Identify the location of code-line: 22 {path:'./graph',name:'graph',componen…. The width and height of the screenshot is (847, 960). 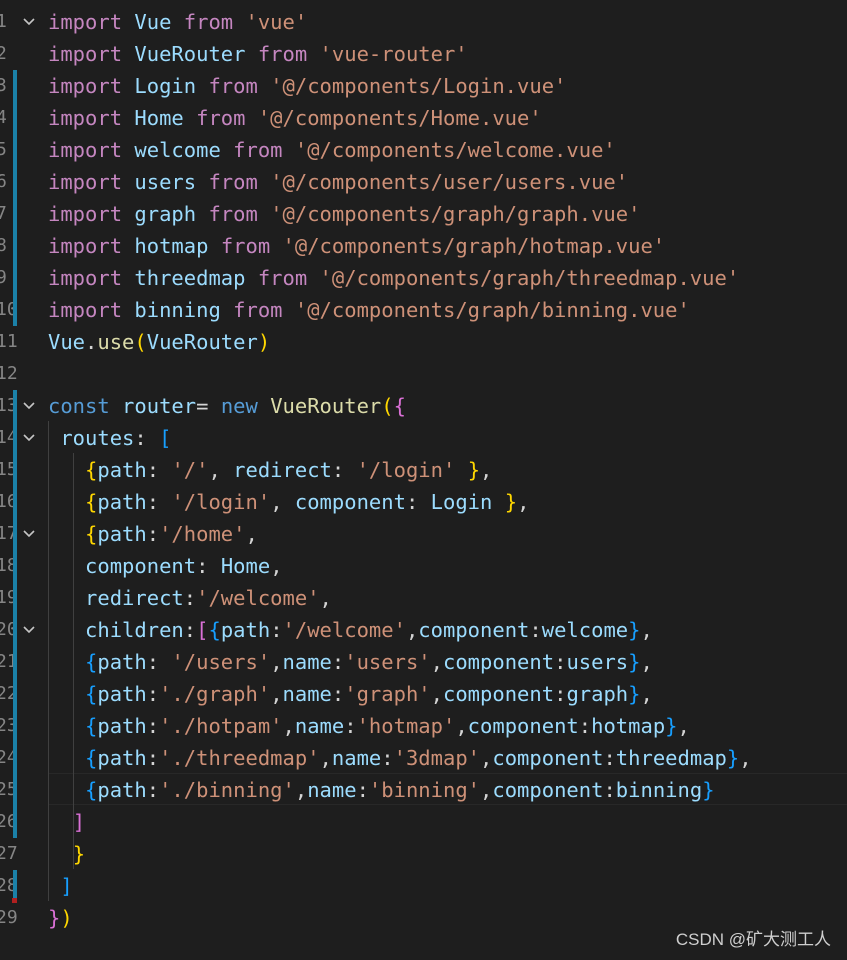
(423, 694).